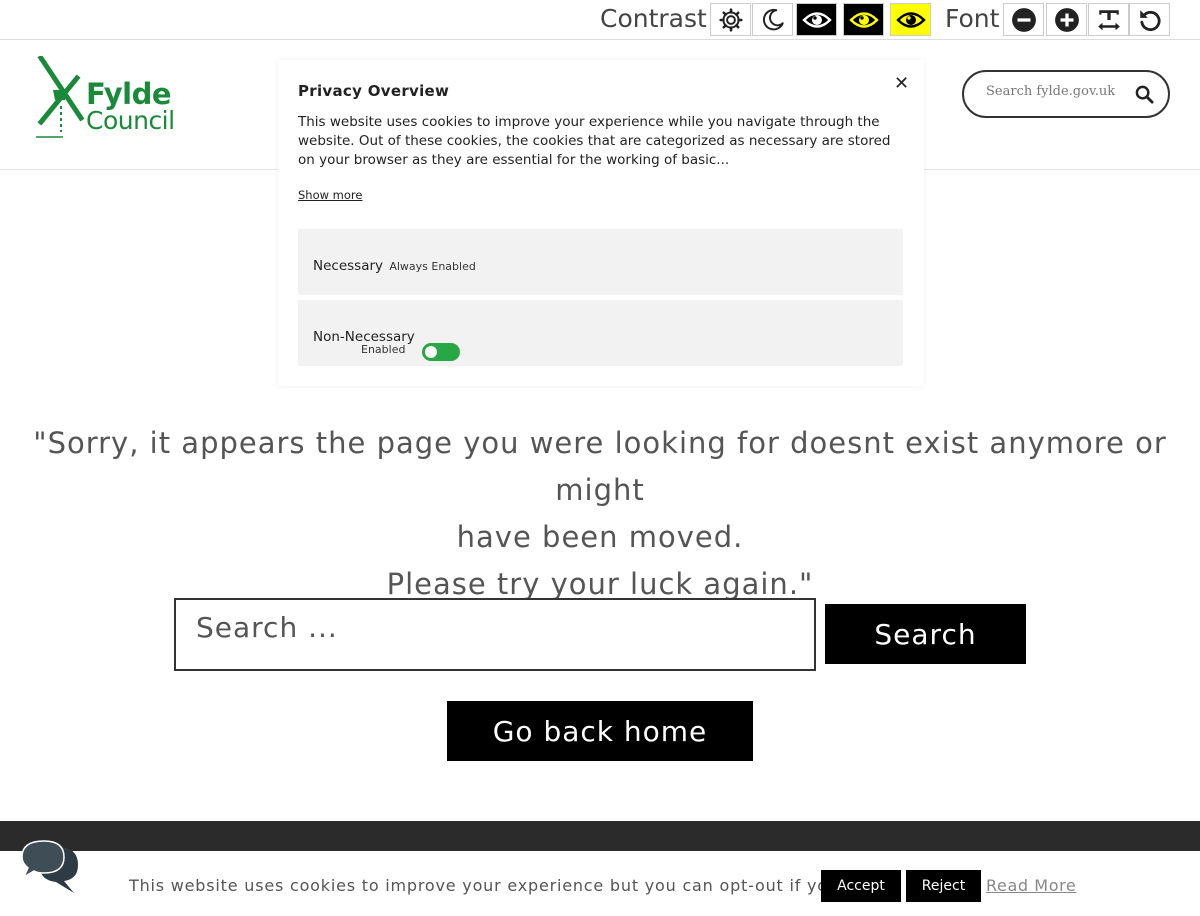 The image size is (1200, 916). I want to click on moon-icon, so click(773, 19).